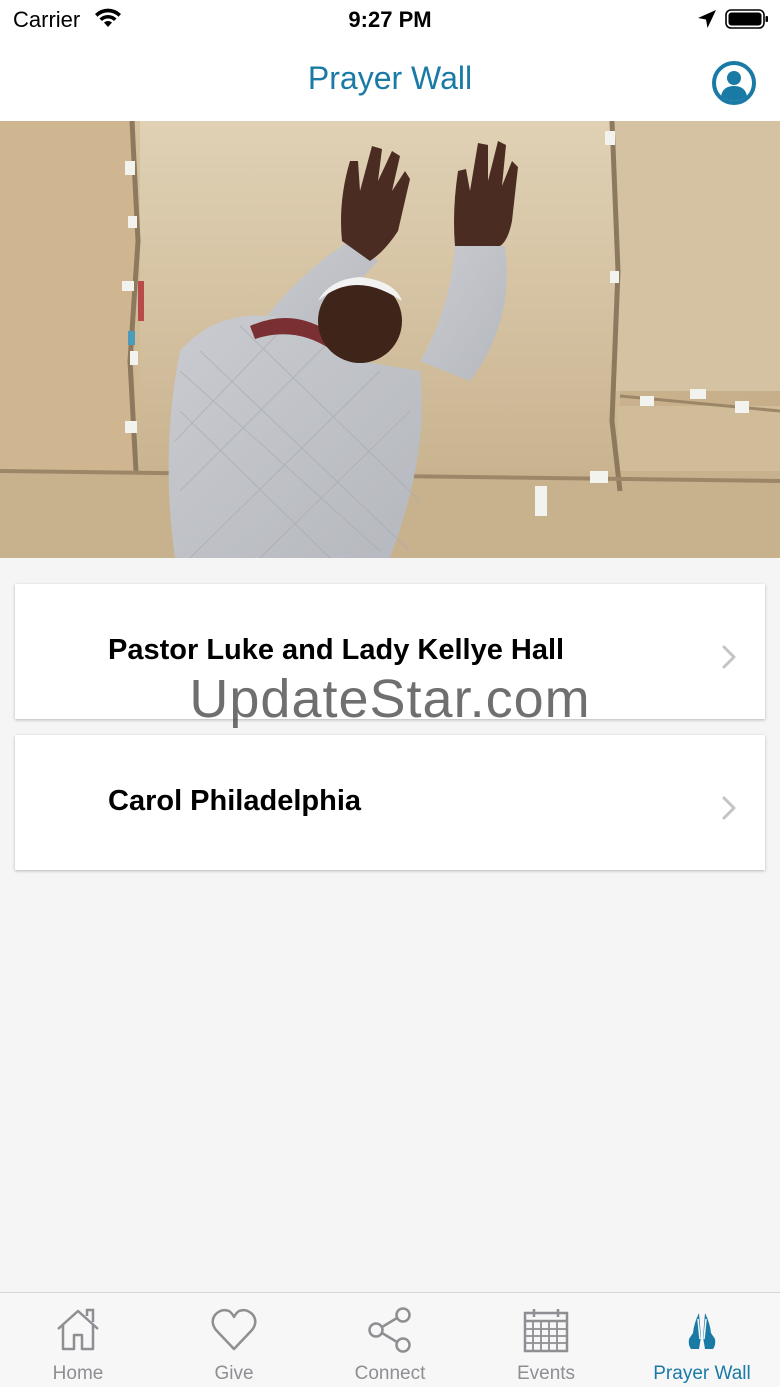 The image size is (780, 1387). Describe the element at coordinates (234, 801) in the screenshot. I see `list-item-title: Carol Philadelphia` at that location.